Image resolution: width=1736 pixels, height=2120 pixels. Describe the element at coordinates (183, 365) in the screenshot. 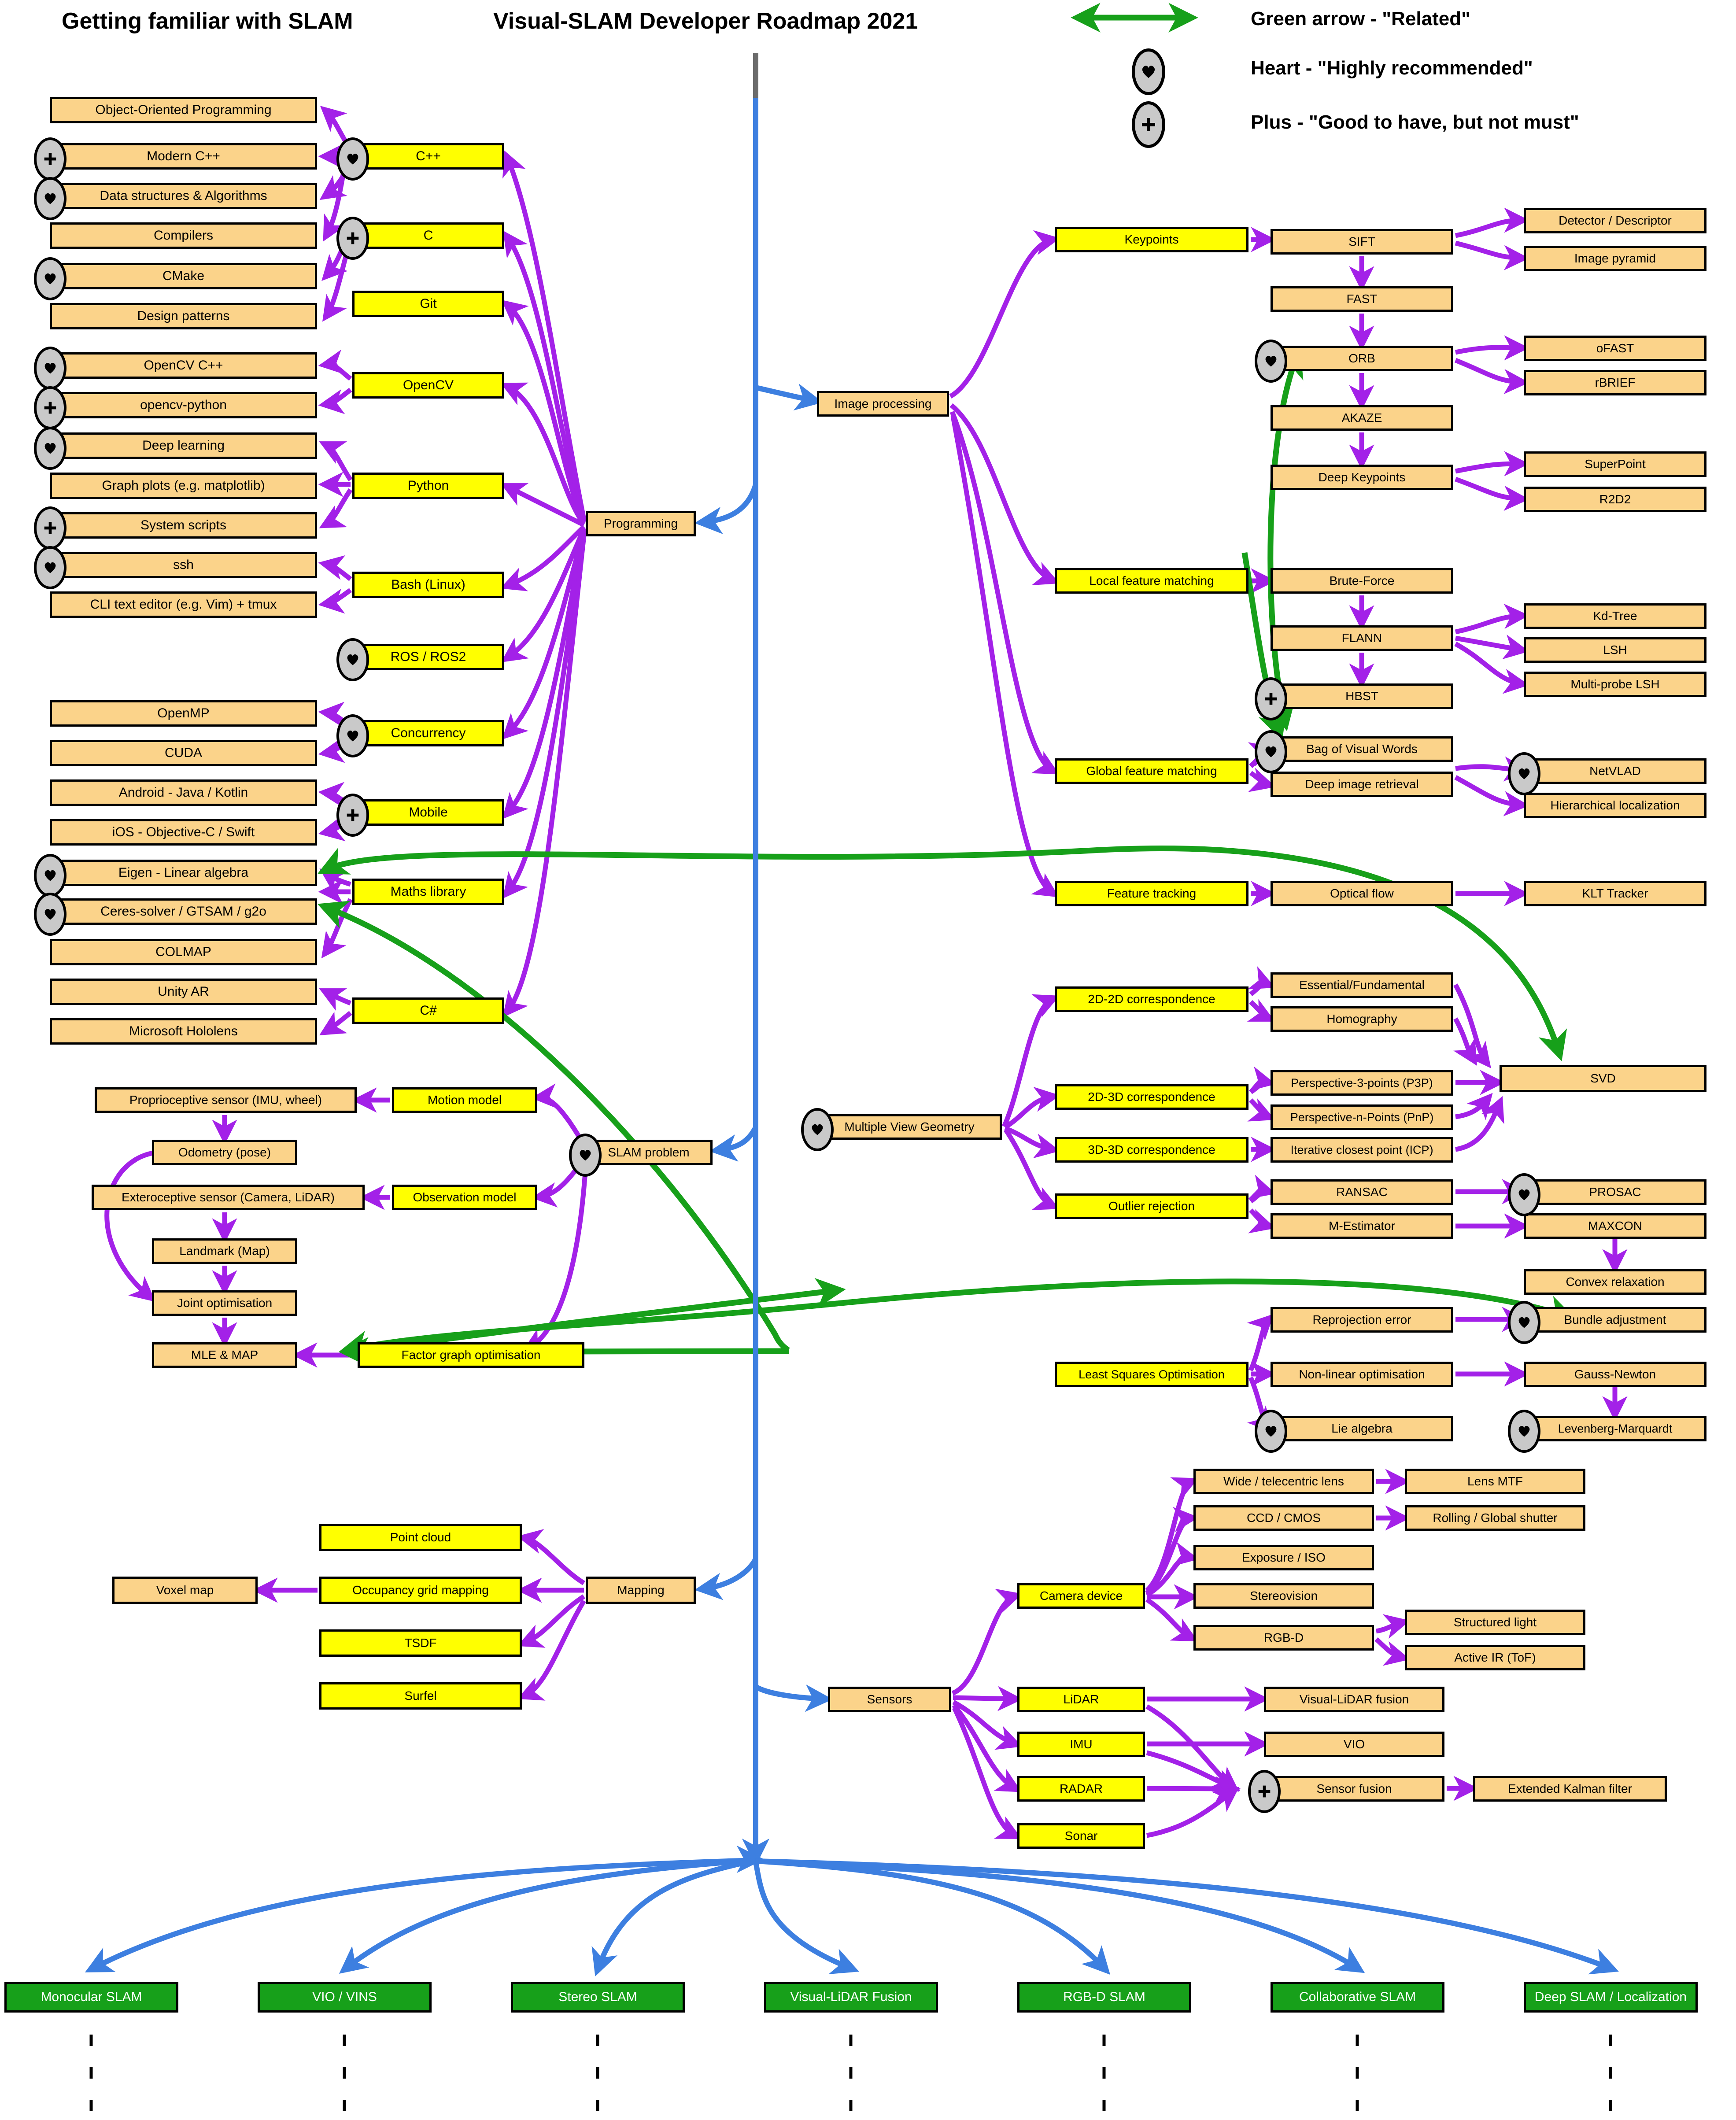

I see `node-opencv-cpp: OpenCV C++` at that location.